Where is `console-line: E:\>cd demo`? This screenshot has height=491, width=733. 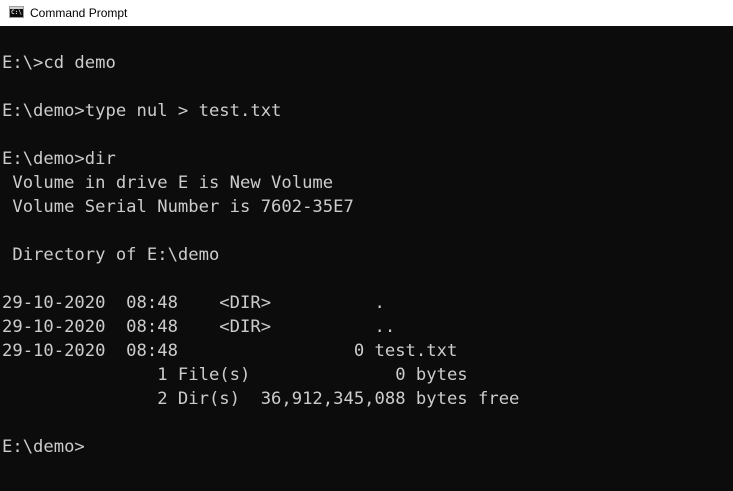 console-line: E:\>cd demo is located at coordinates (59, 63).